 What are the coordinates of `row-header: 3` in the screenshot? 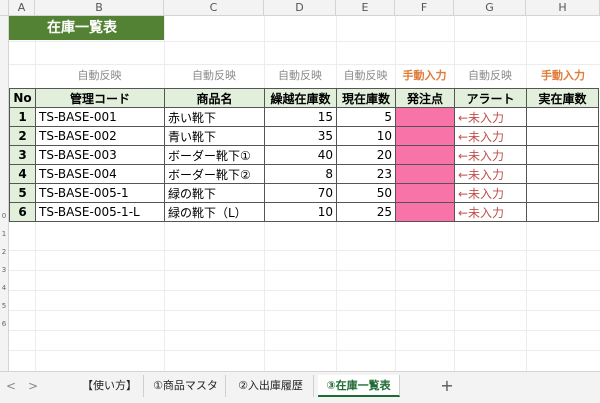 It's located at (4, 270).